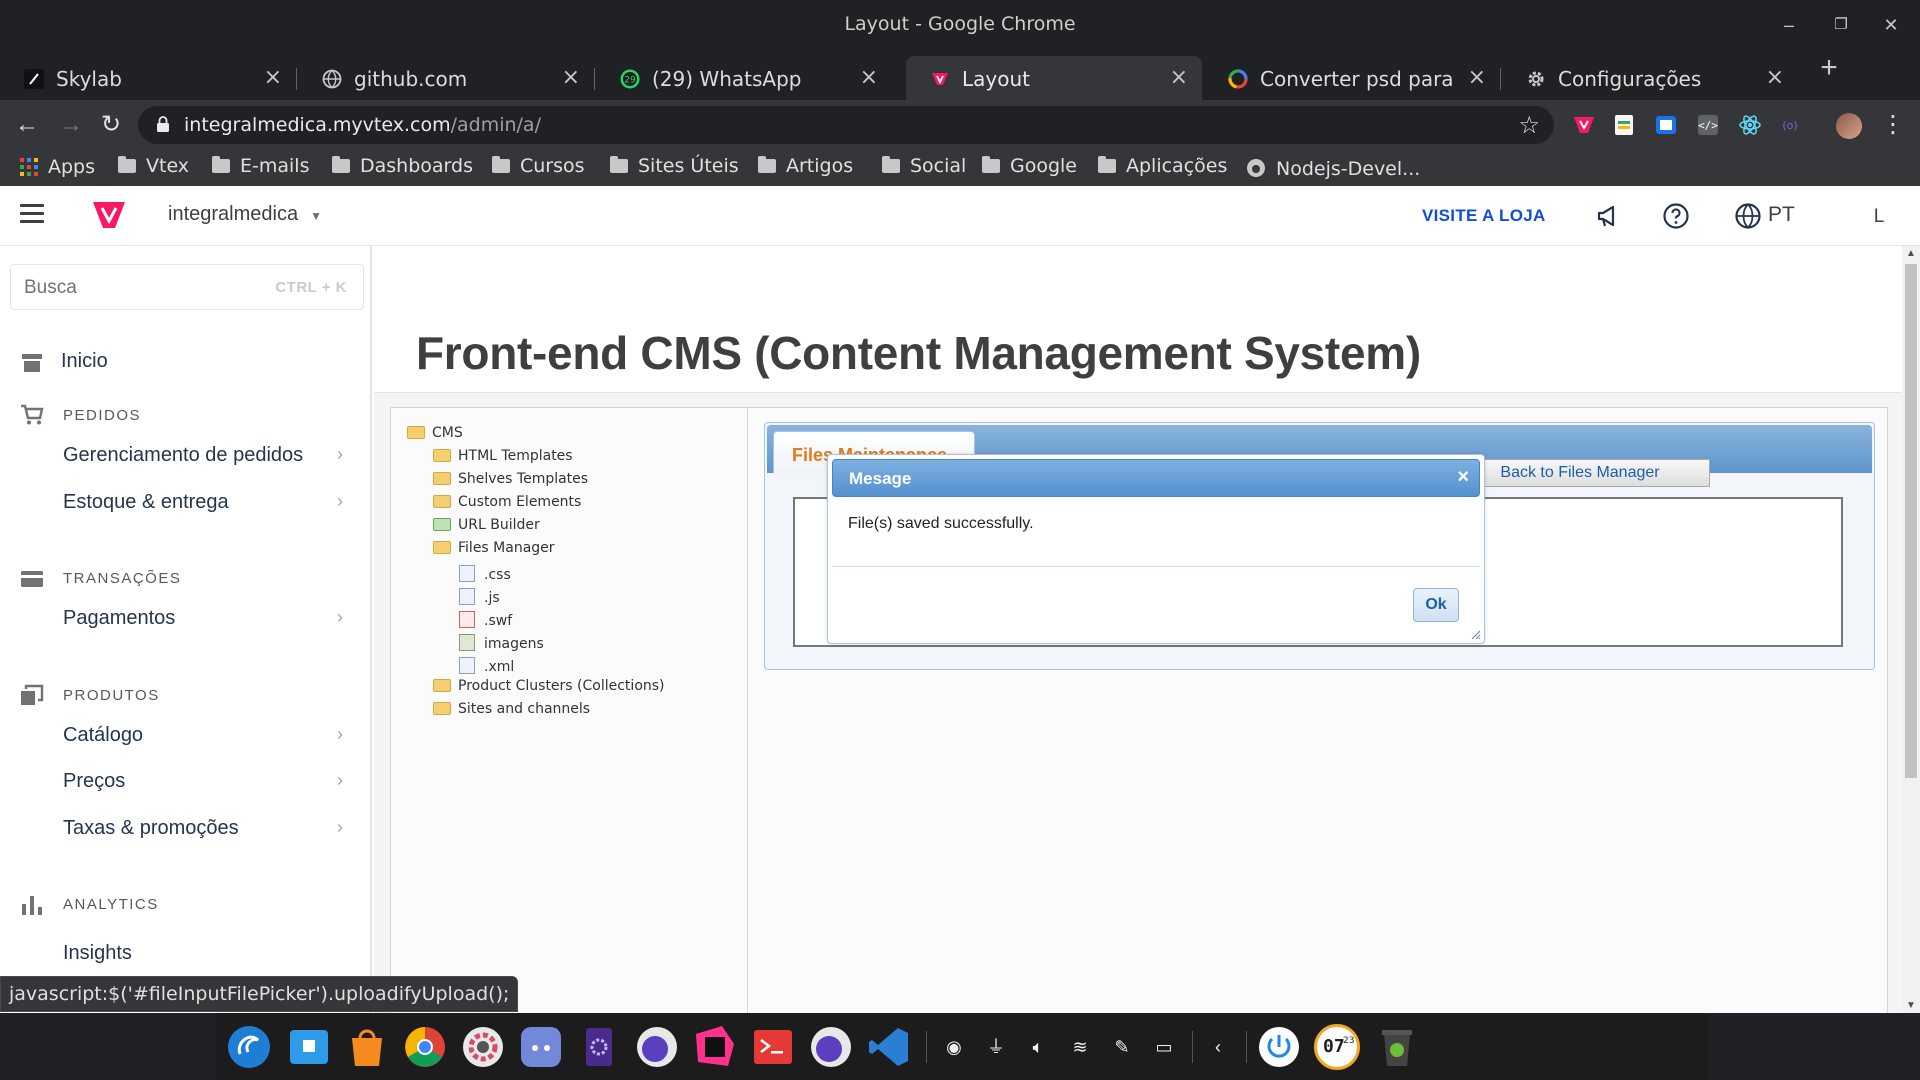  I want to click on hyper-terminal-icon, so click(657, 1047).